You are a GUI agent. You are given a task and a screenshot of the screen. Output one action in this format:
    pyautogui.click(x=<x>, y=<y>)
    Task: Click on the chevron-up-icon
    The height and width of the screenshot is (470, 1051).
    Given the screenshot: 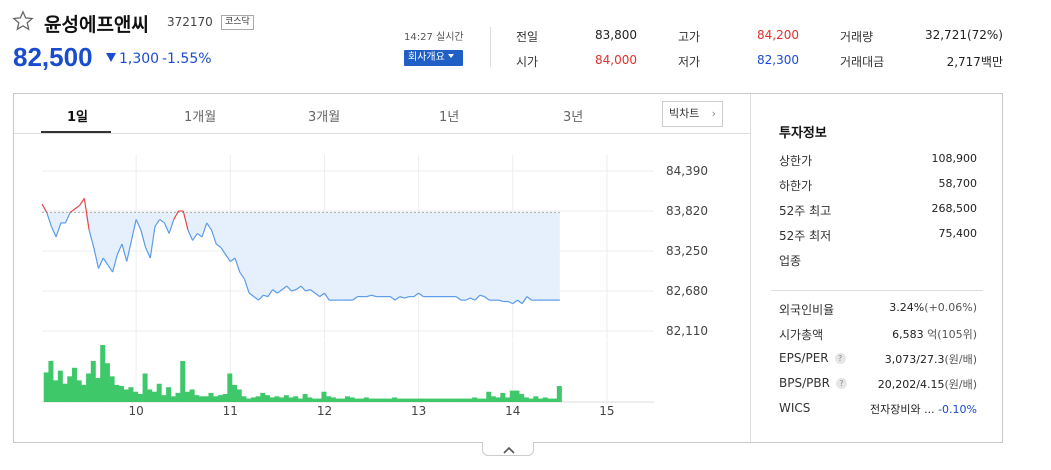 What is the action you would take?
    pyautogui.click(x=509, y=450)
    